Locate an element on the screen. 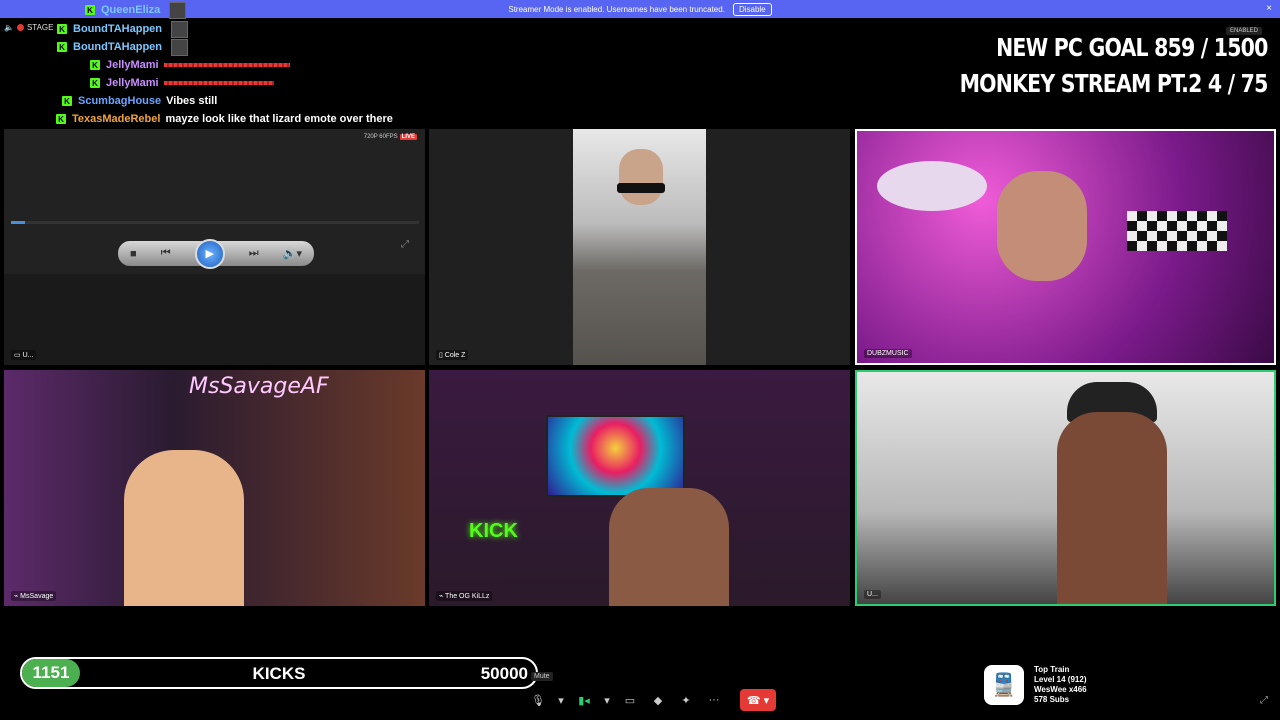  tile-name: Cole Z is located at coordinates (455, 355).